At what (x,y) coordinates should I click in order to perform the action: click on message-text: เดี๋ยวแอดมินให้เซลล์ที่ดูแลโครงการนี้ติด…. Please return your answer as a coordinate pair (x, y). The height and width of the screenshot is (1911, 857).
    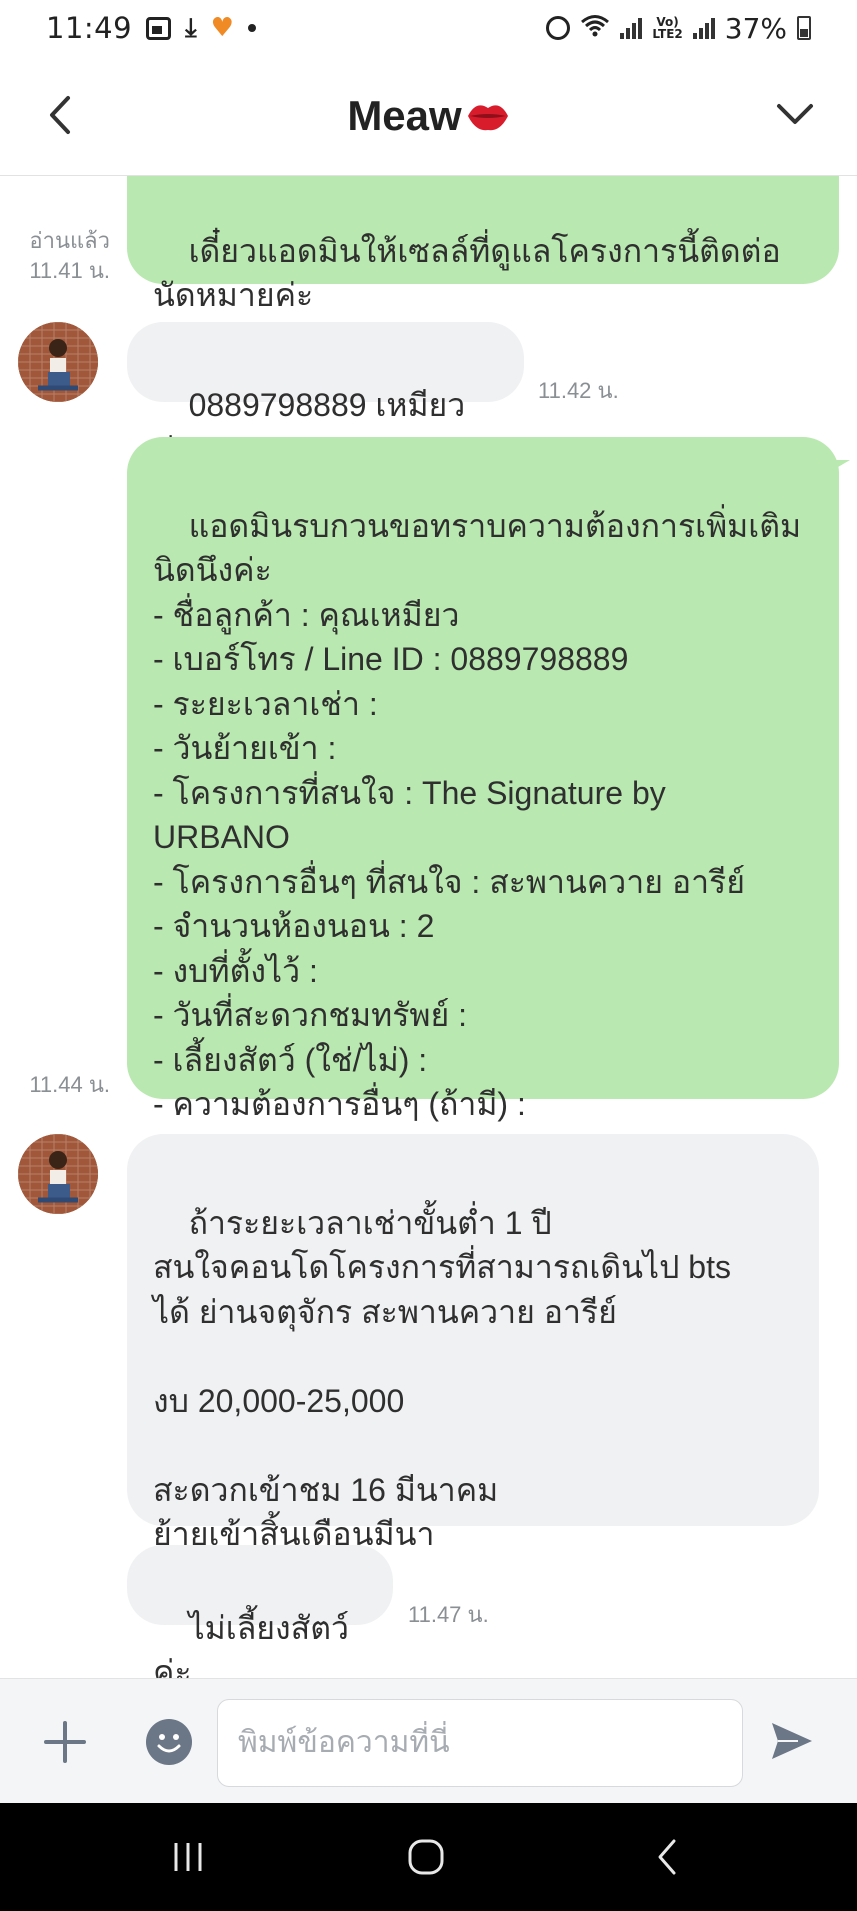
    Looking at the image, I should click on (467, 273).